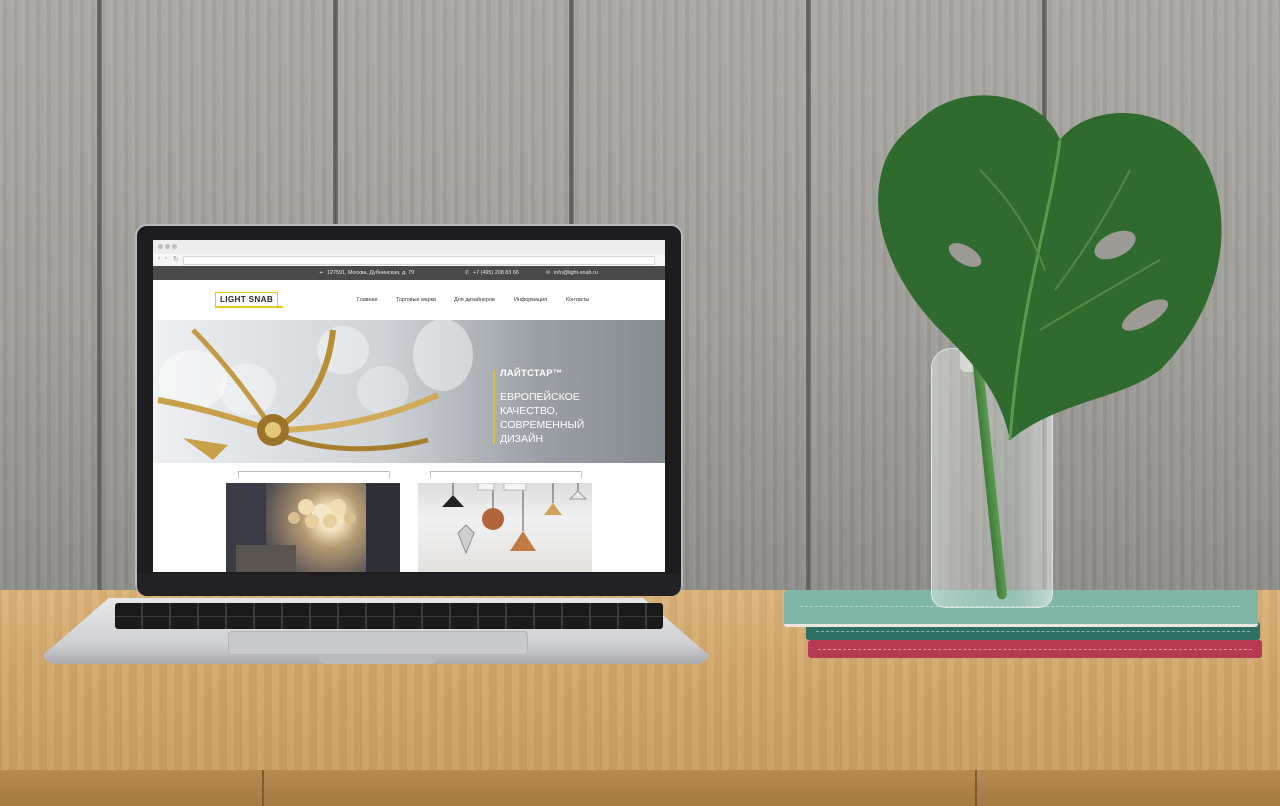  What do you see at coordinates (494, 407) in the screenshot?
I see `hero-accent-bar` at bounding box center [494, 407].